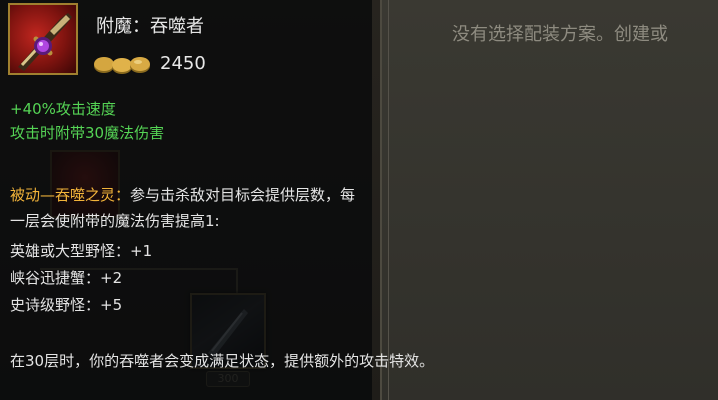 The width and height of the screenshot is (718, 400). What do you see at coordinates (122, 65) in the screenshot?
I see `gold-coins-icon` at bounding box center [122, 65].